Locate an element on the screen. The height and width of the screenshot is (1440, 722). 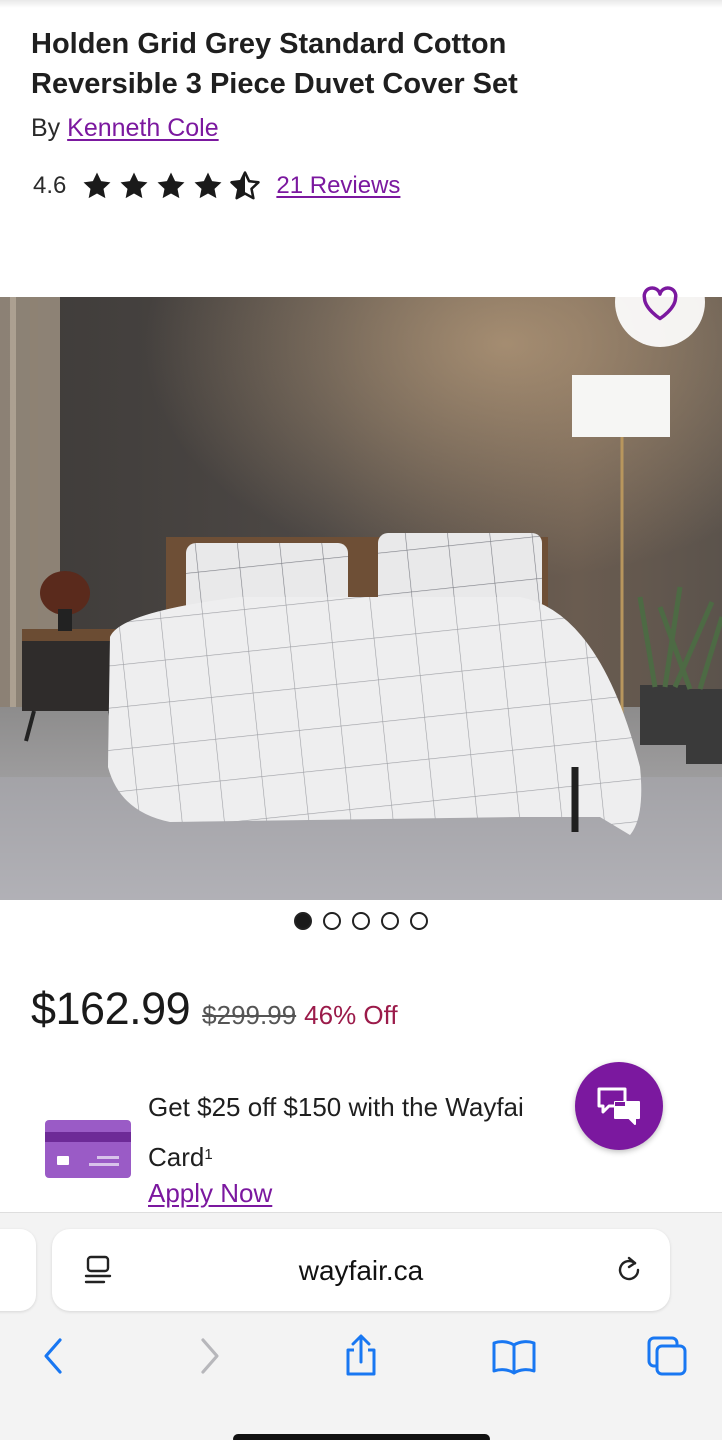
chat-button is located at coordinates (619, 1106).